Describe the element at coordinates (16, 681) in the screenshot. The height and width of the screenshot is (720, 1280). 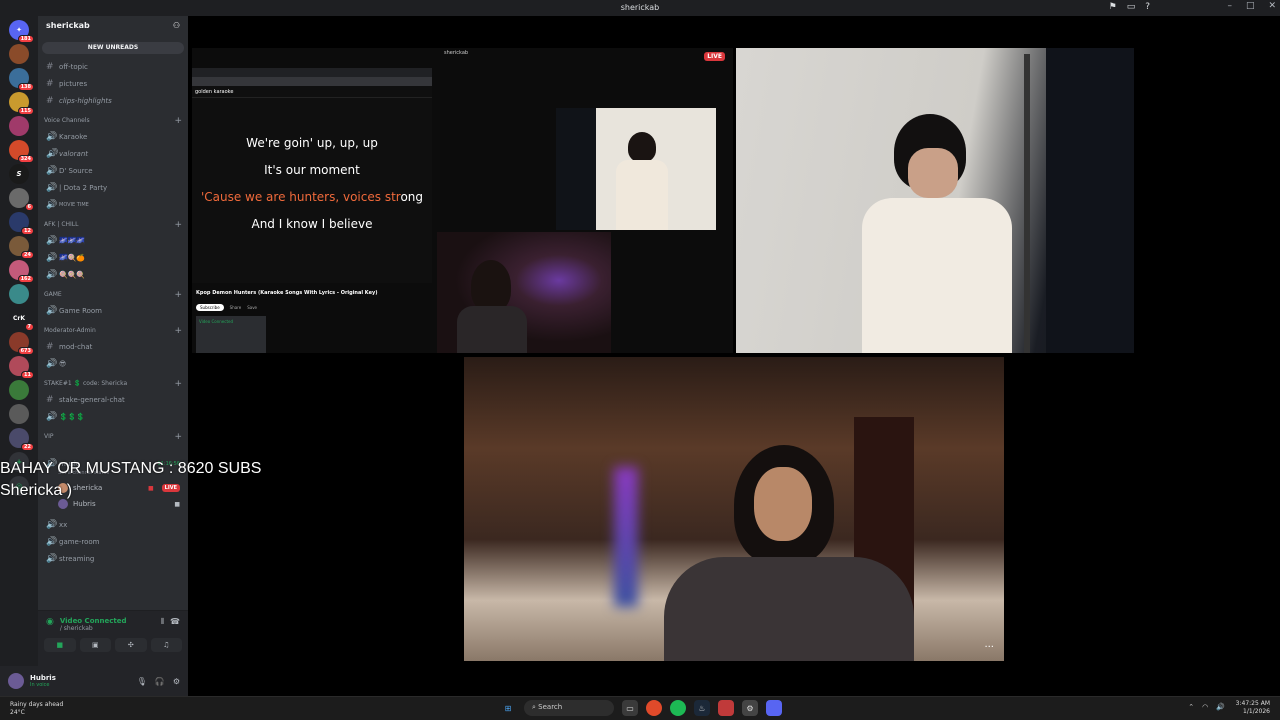
I see `avatar` at that location.